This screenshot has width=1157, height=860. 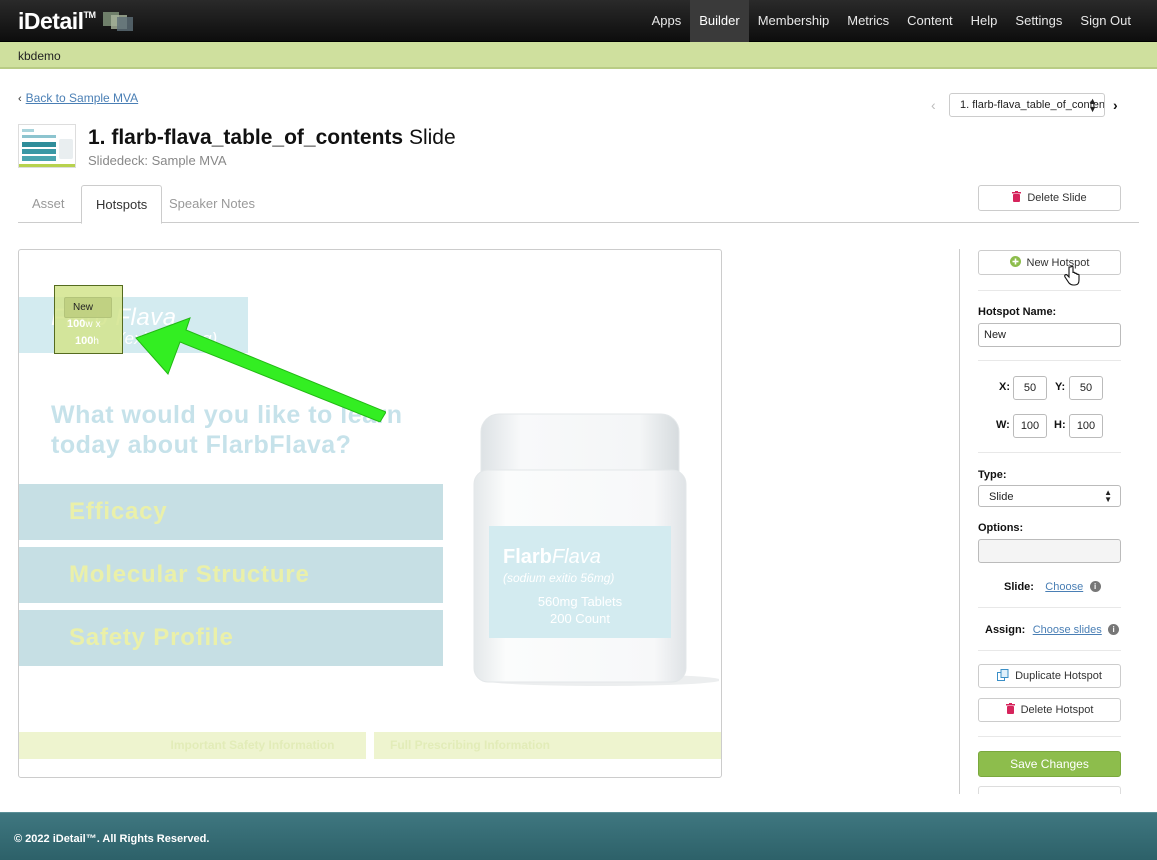 What do you see at coordinates (20, 99) in the screenshot?
I see `chevron-left-icon: ‹` at bounding box center [20, 99].